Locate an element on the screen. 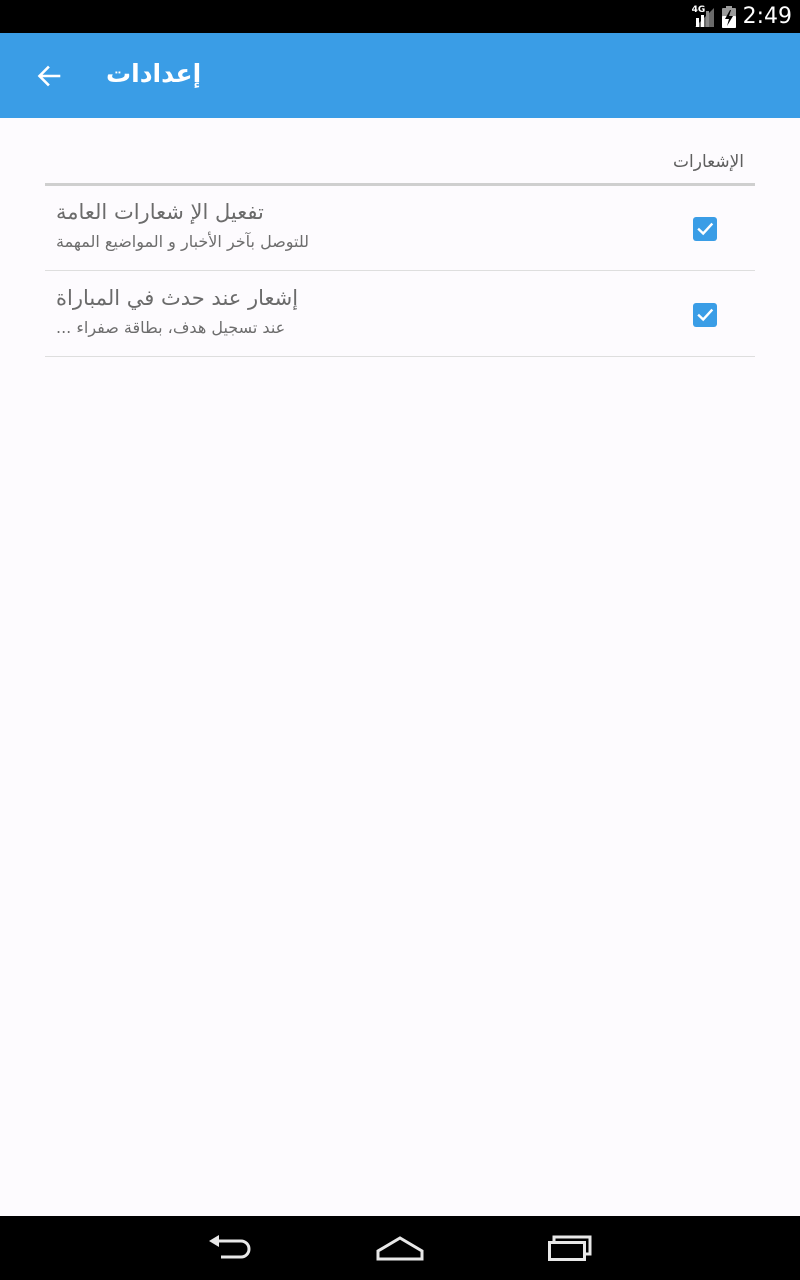  nav-recents-button is located at coordinates (570, 1248).